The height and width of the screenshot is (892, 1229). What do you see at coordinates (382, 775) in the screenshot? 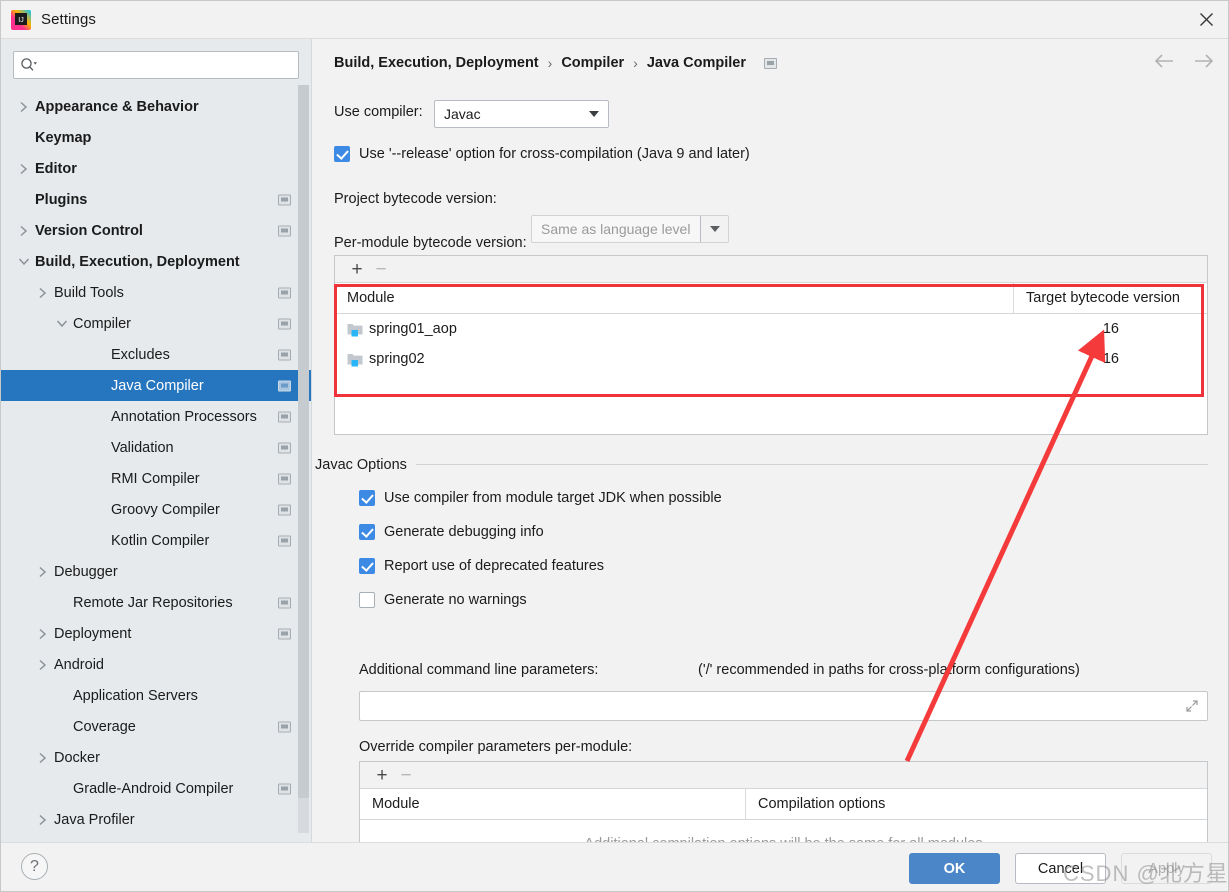
I see `add-override-button: +` at bounding box center [382, 775].